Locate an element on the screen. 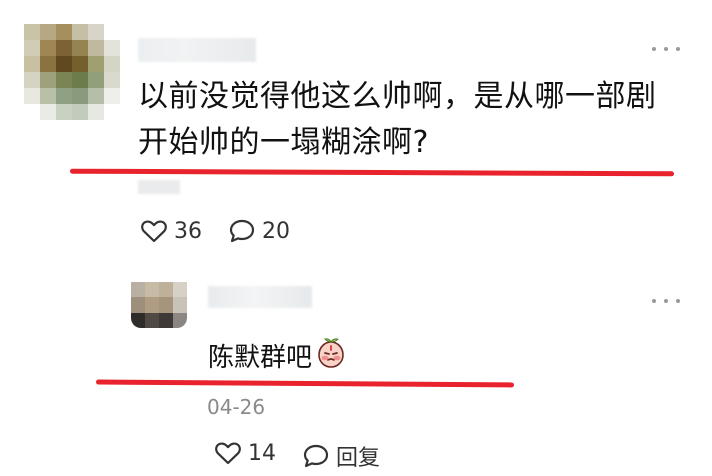 The image size is (712, 476). comment-reply-count: 20 is located at coordinates (276, 231).